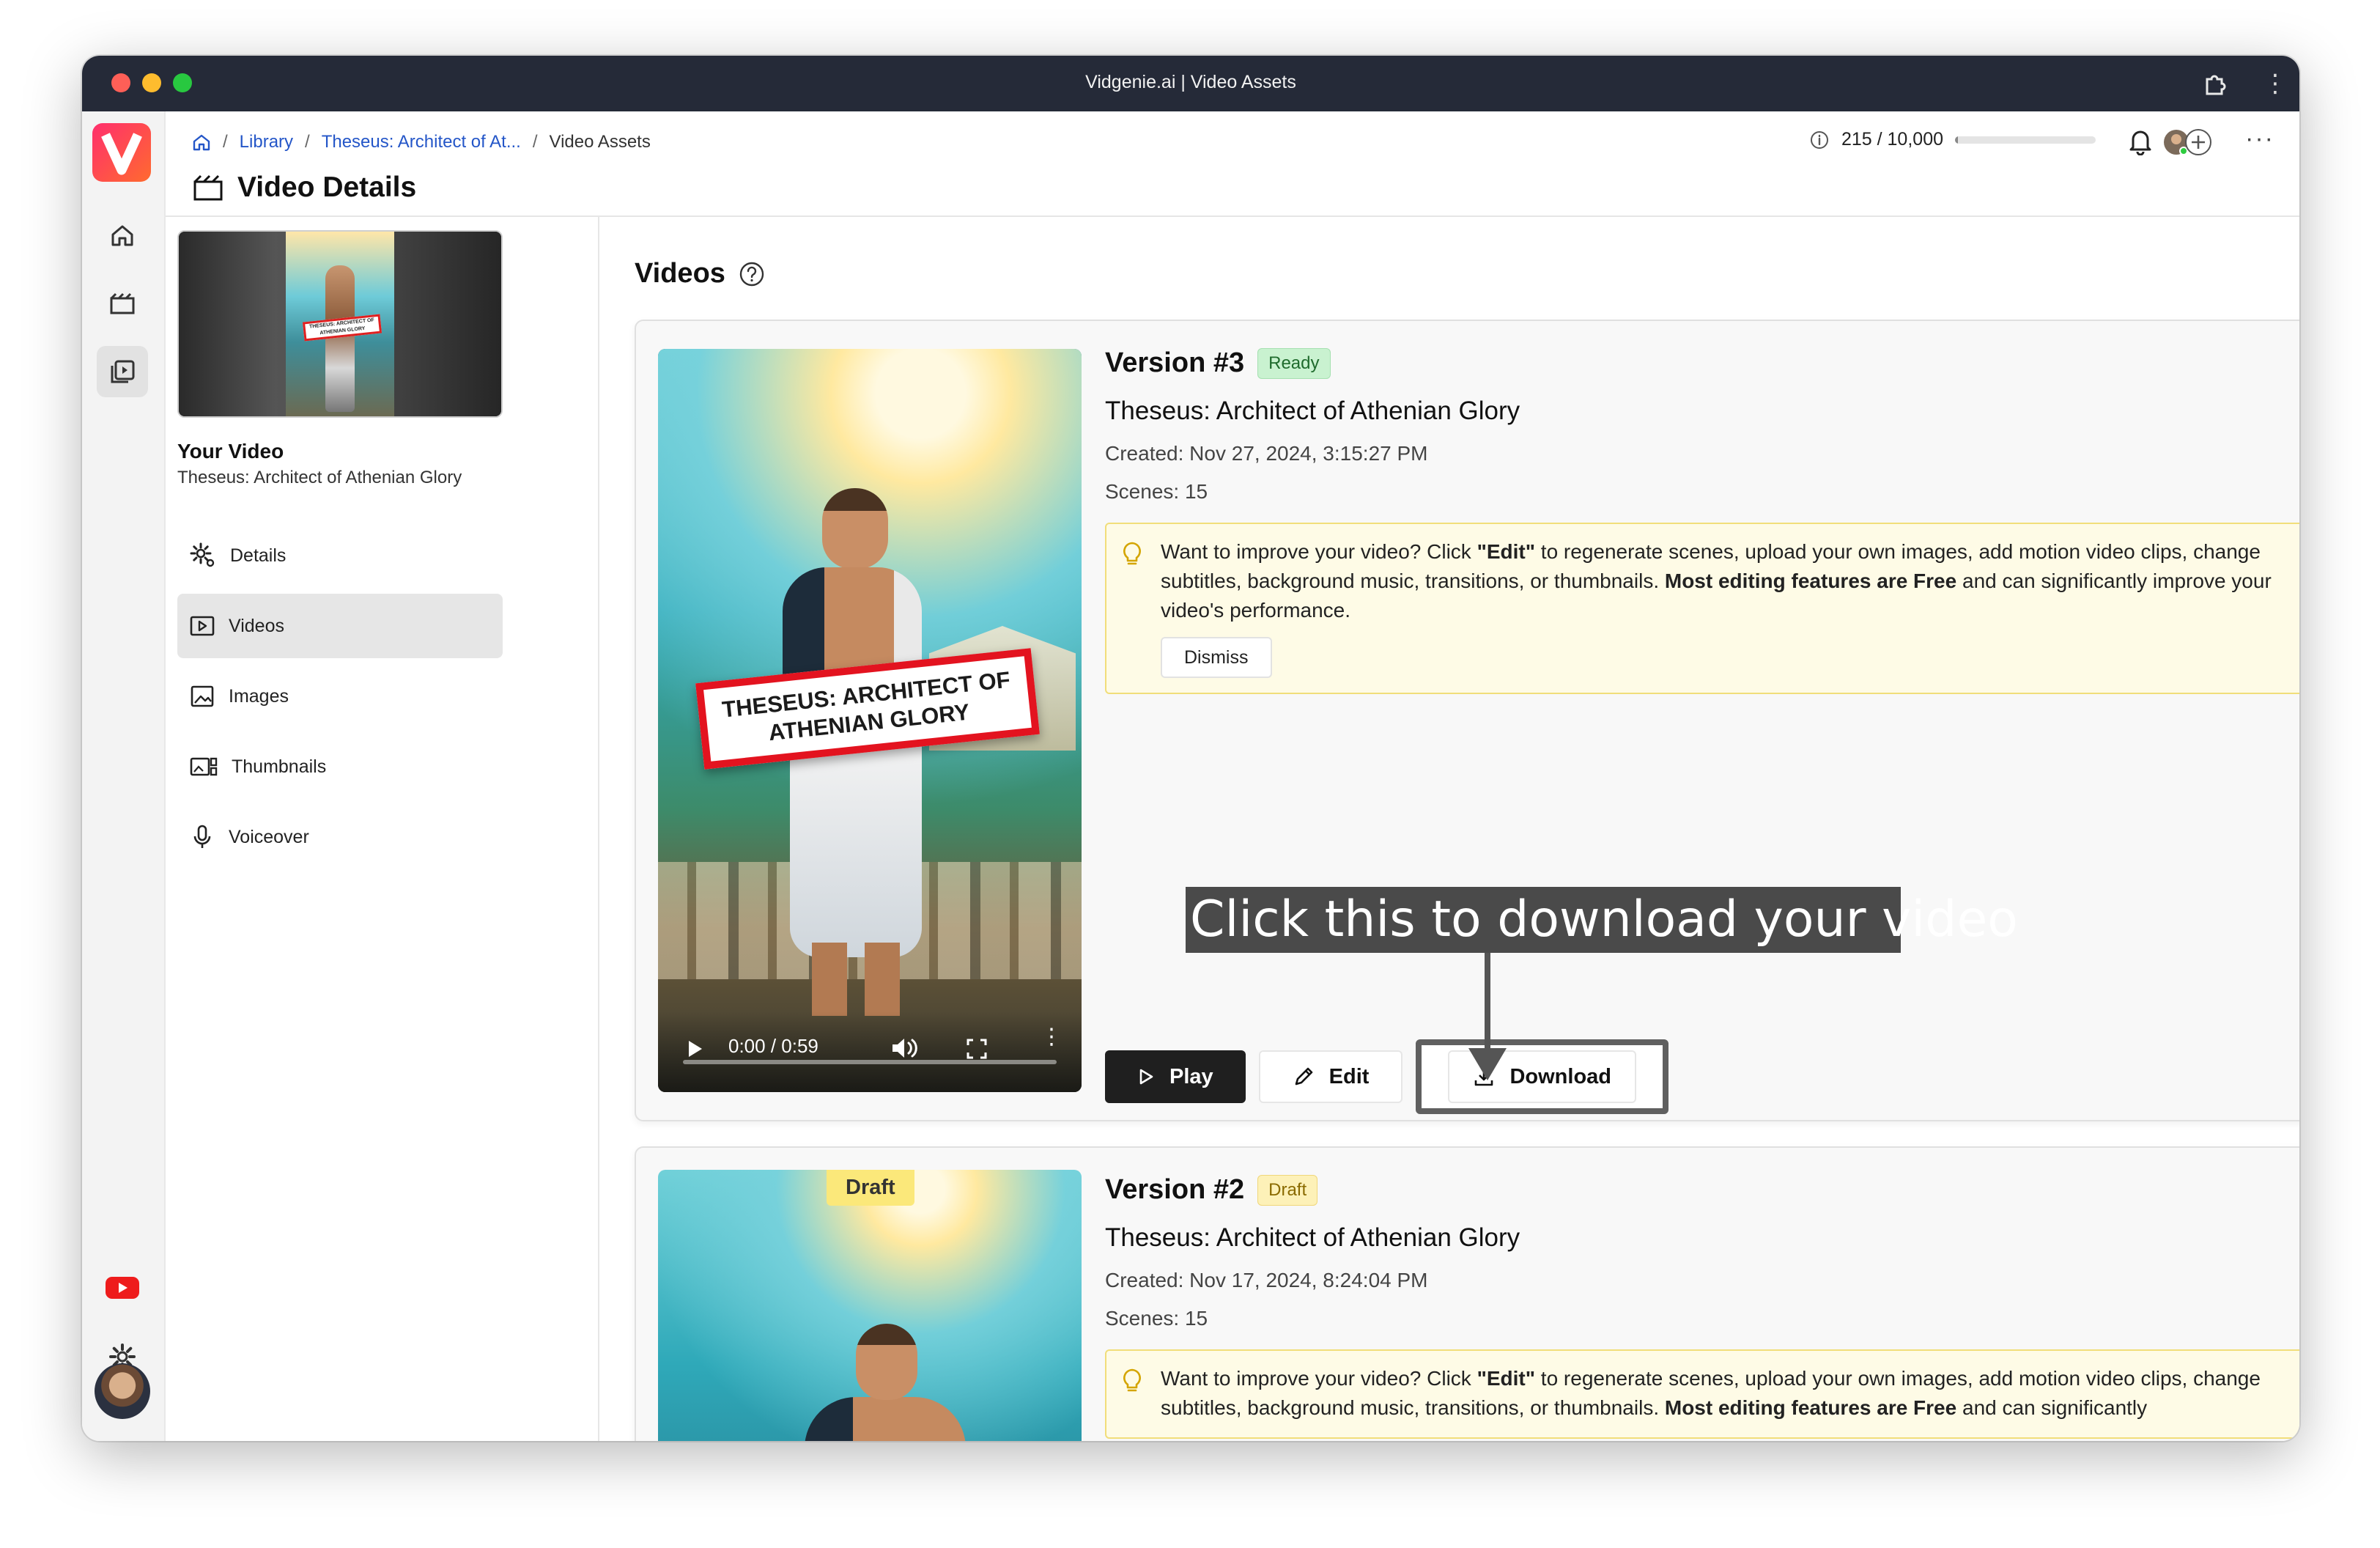 This screenshot has height=1548, width=2380. What do you see at coordinates (2216, 83) in the screenshot?
I see `extension-icon` at bounding box center [2216, 83].